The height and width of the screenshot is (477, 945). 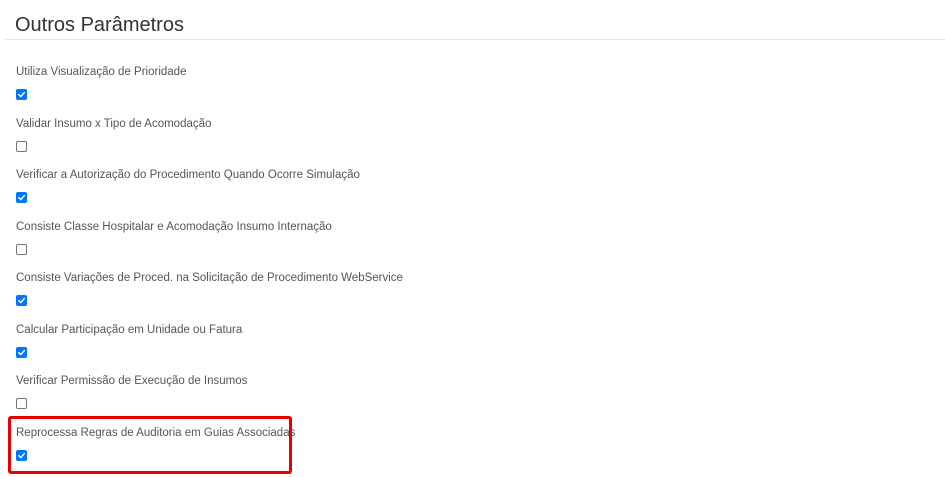 What do you see at coordinates (114, 123) in the screenshot?
I see `param-label: Validar Insumo x Tipo de Acomodação` at bounding box center [114, 123].